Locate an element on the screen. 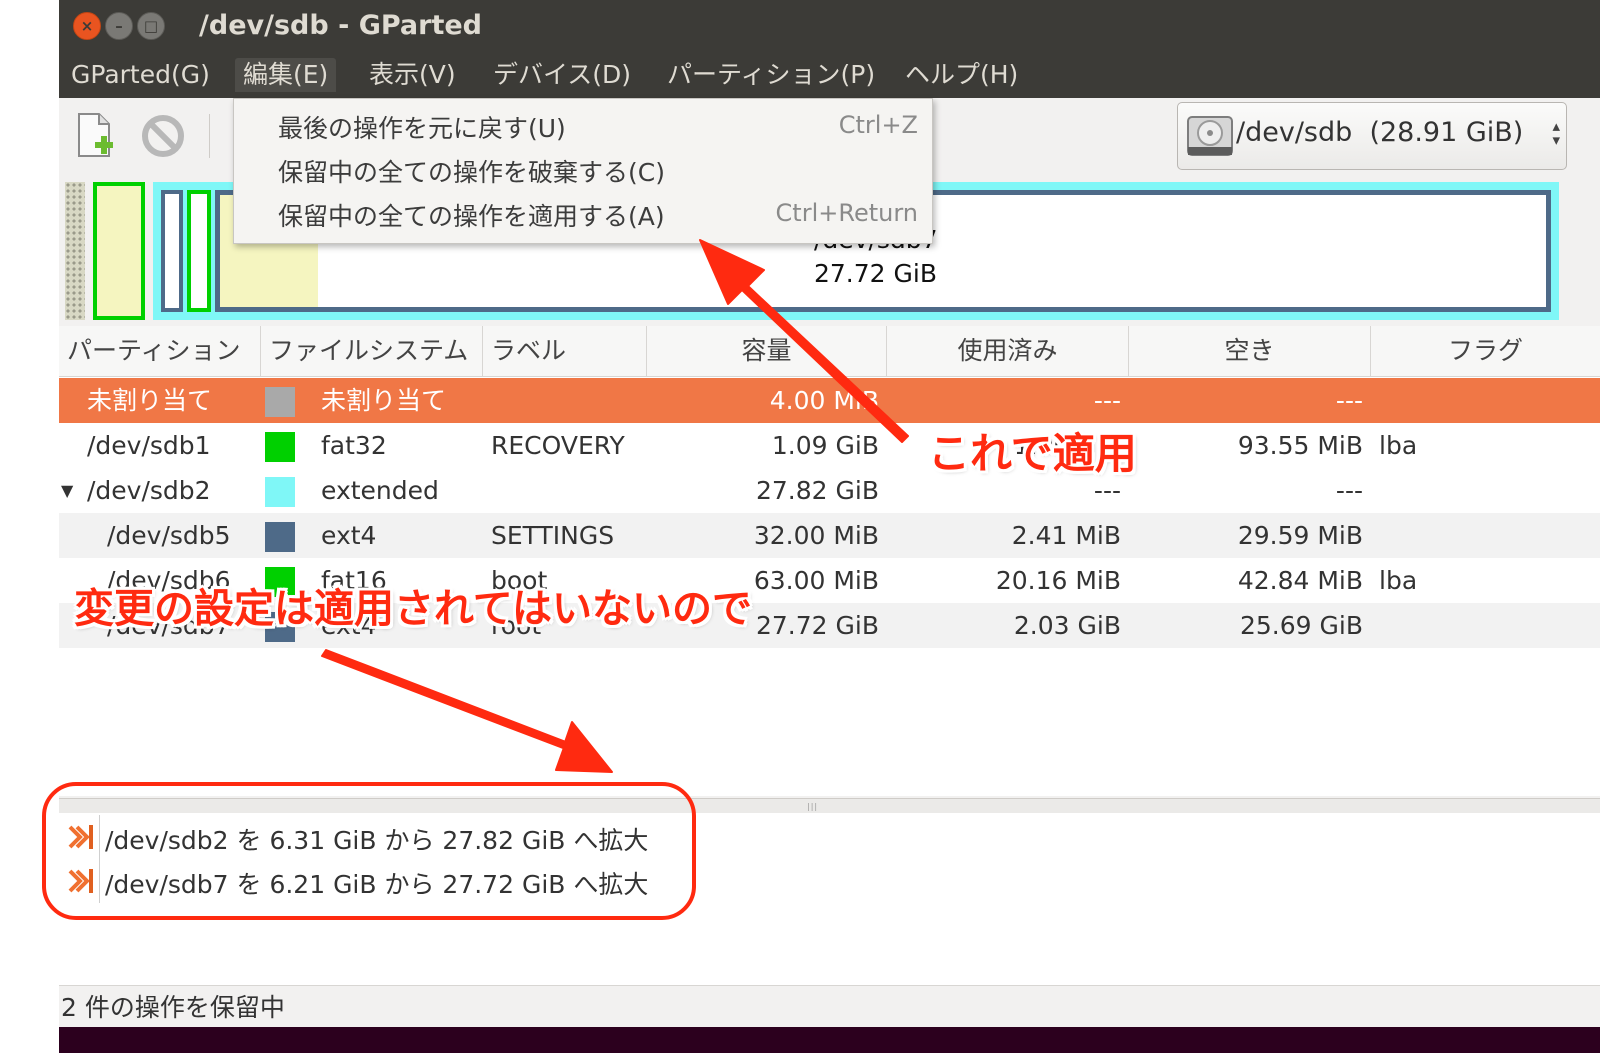 Image resolution: width=1600 pixels, height=1053 pixels. annotation-not-applied-note: 変更の設定は適用されてはいないので is located at coordinates (413, 609).